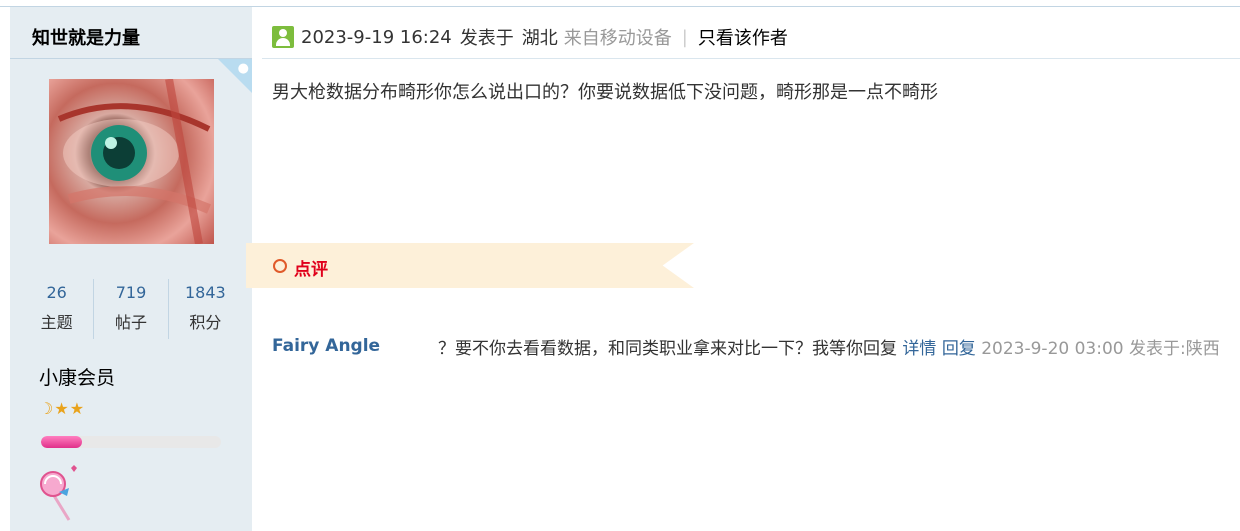 The height and width of the screenshot is (531, 1240). I want to click on username: 知世就是力量, so click(131, 33).